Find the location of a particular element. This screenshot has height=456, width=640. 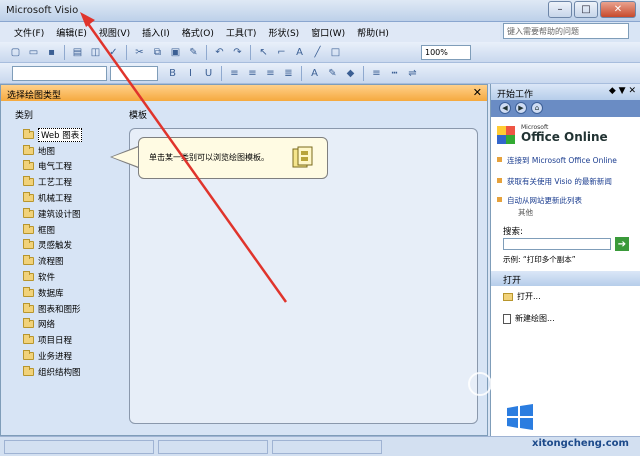

category-item: 电气工程 is located at coordinates (52, 167).